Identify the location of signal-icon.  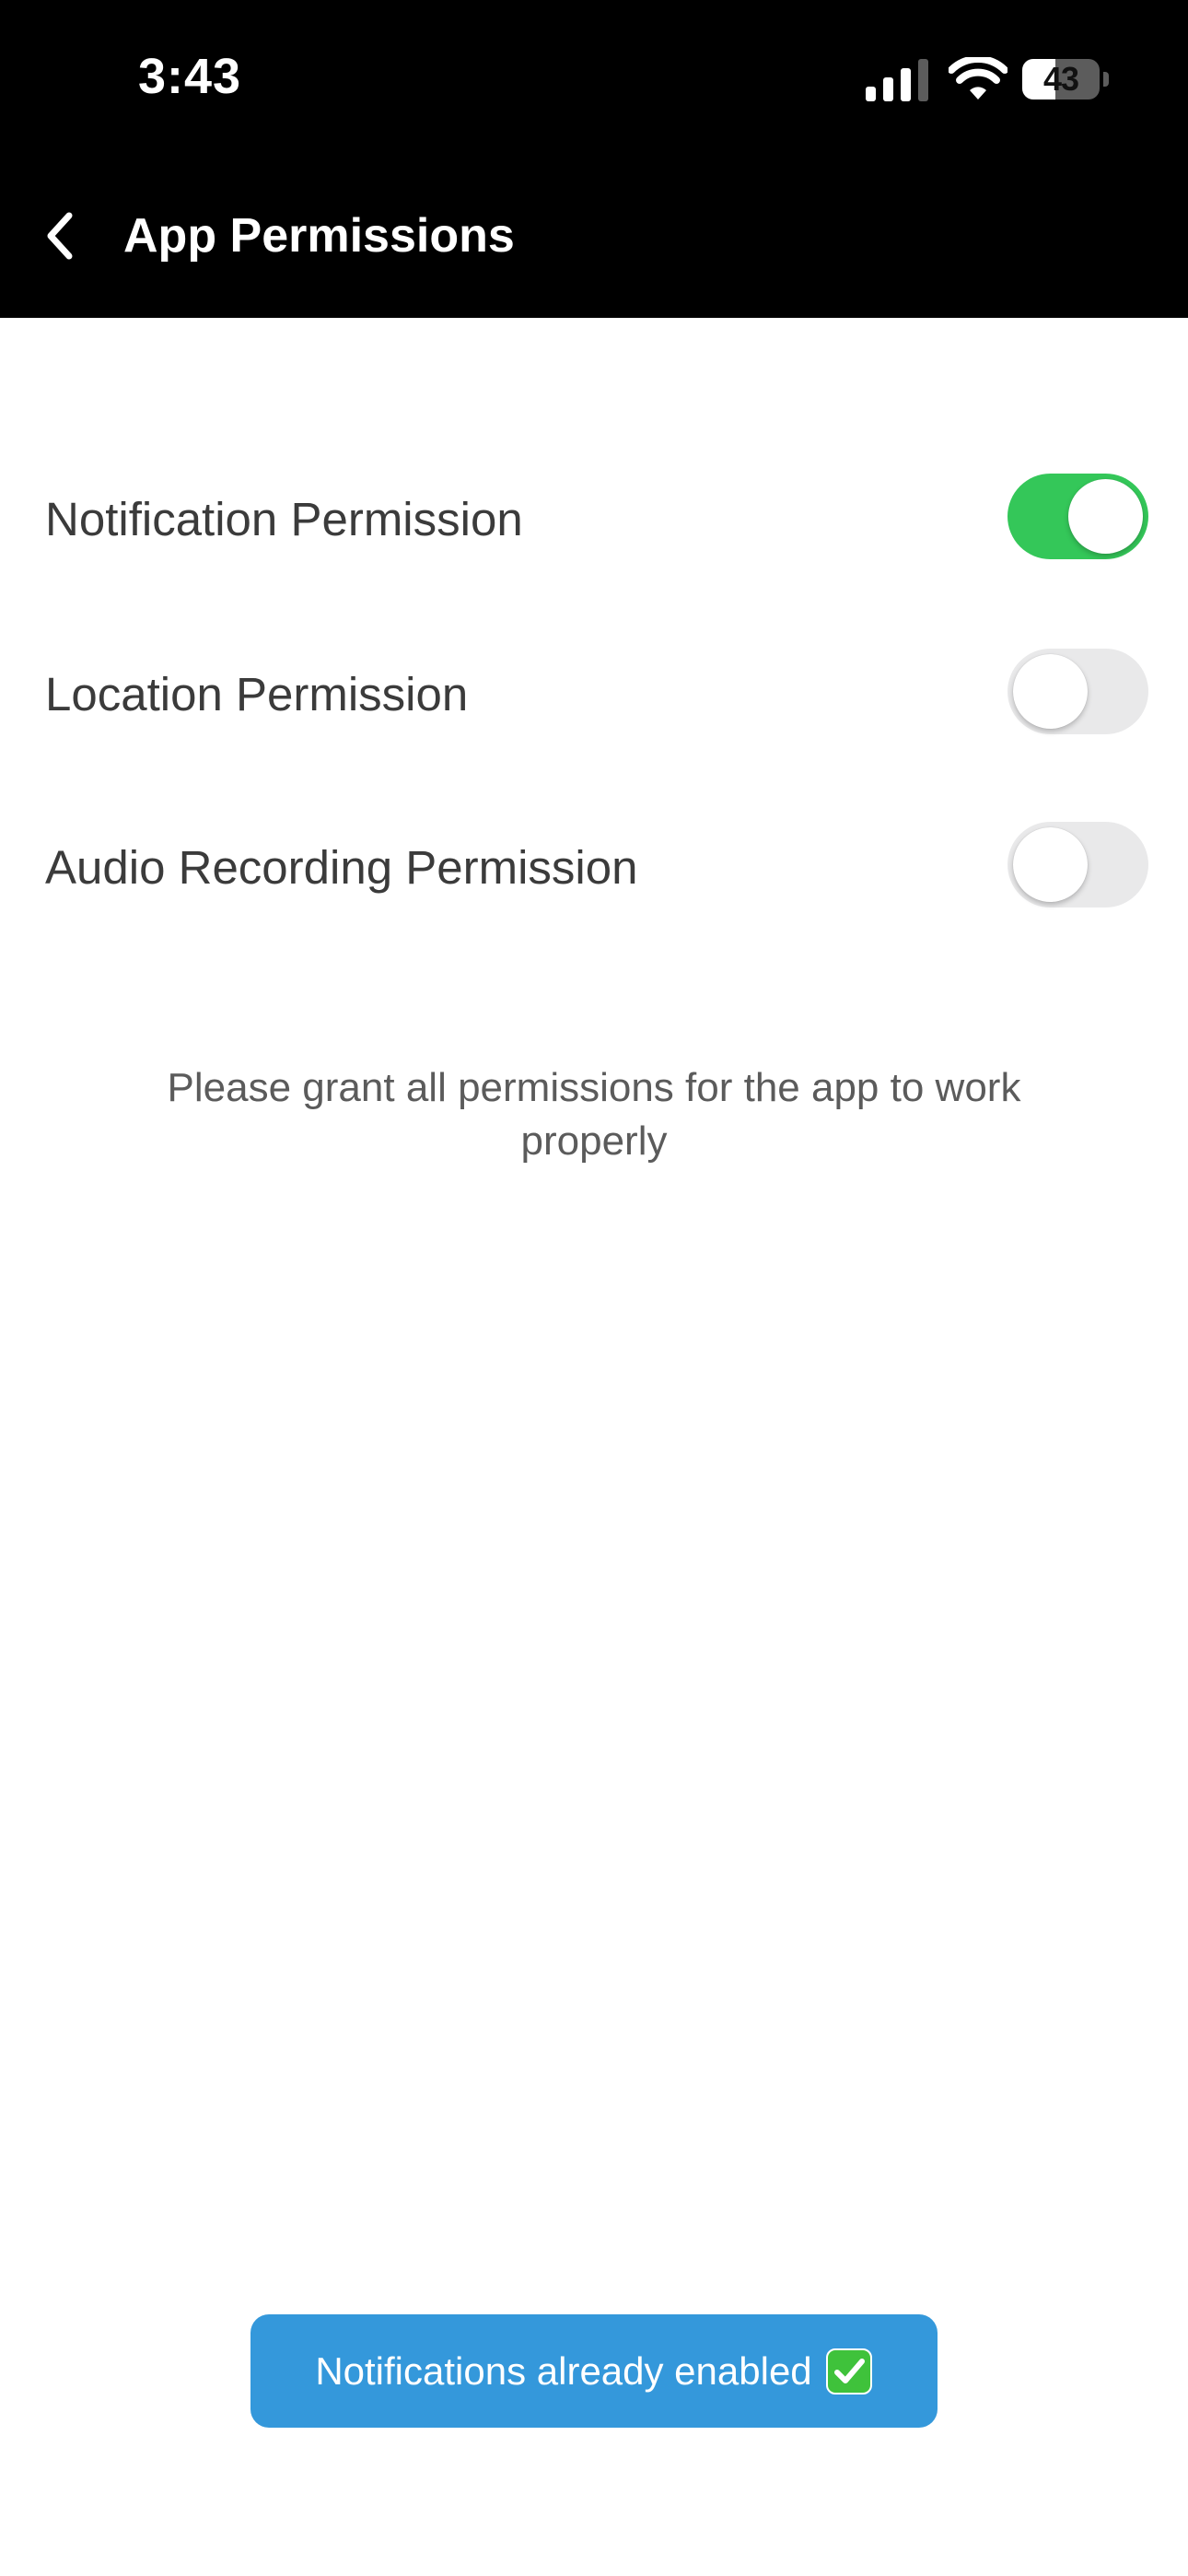
(897, 80).